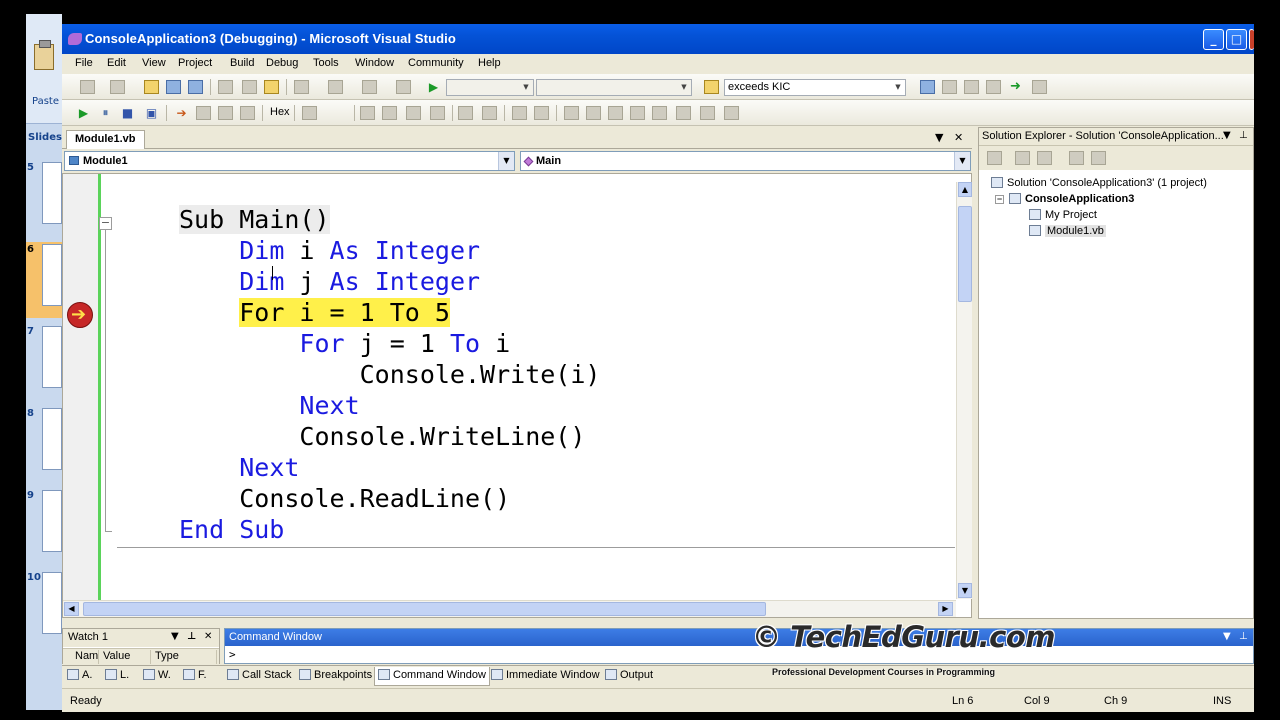 This screenshot has height=720, width=1280. Describe the element at coordinates (374, 63) in the screenshot. I see `menu-window: Window` at that location.